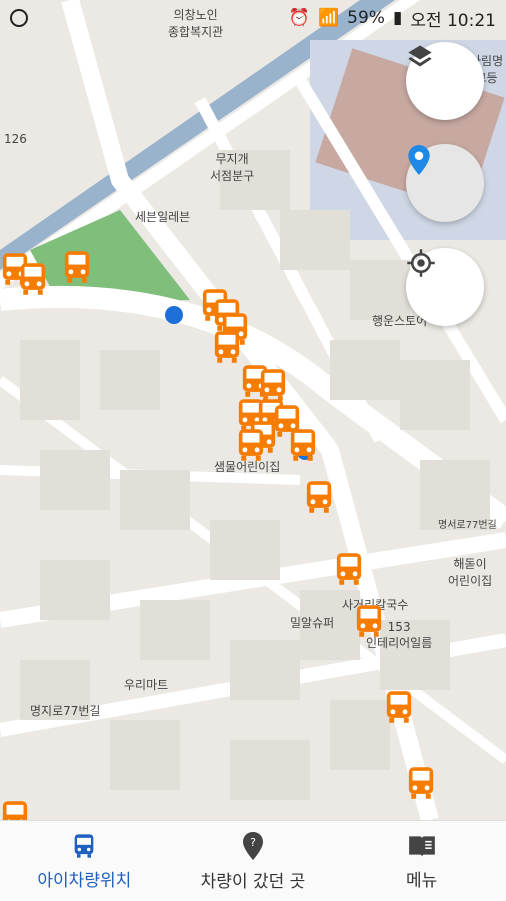 The height and width of the screenshot is (901, 506). Describe the element at coordinates (15, 139) in the screenshot. I see `map-label-126: 126` at that location.